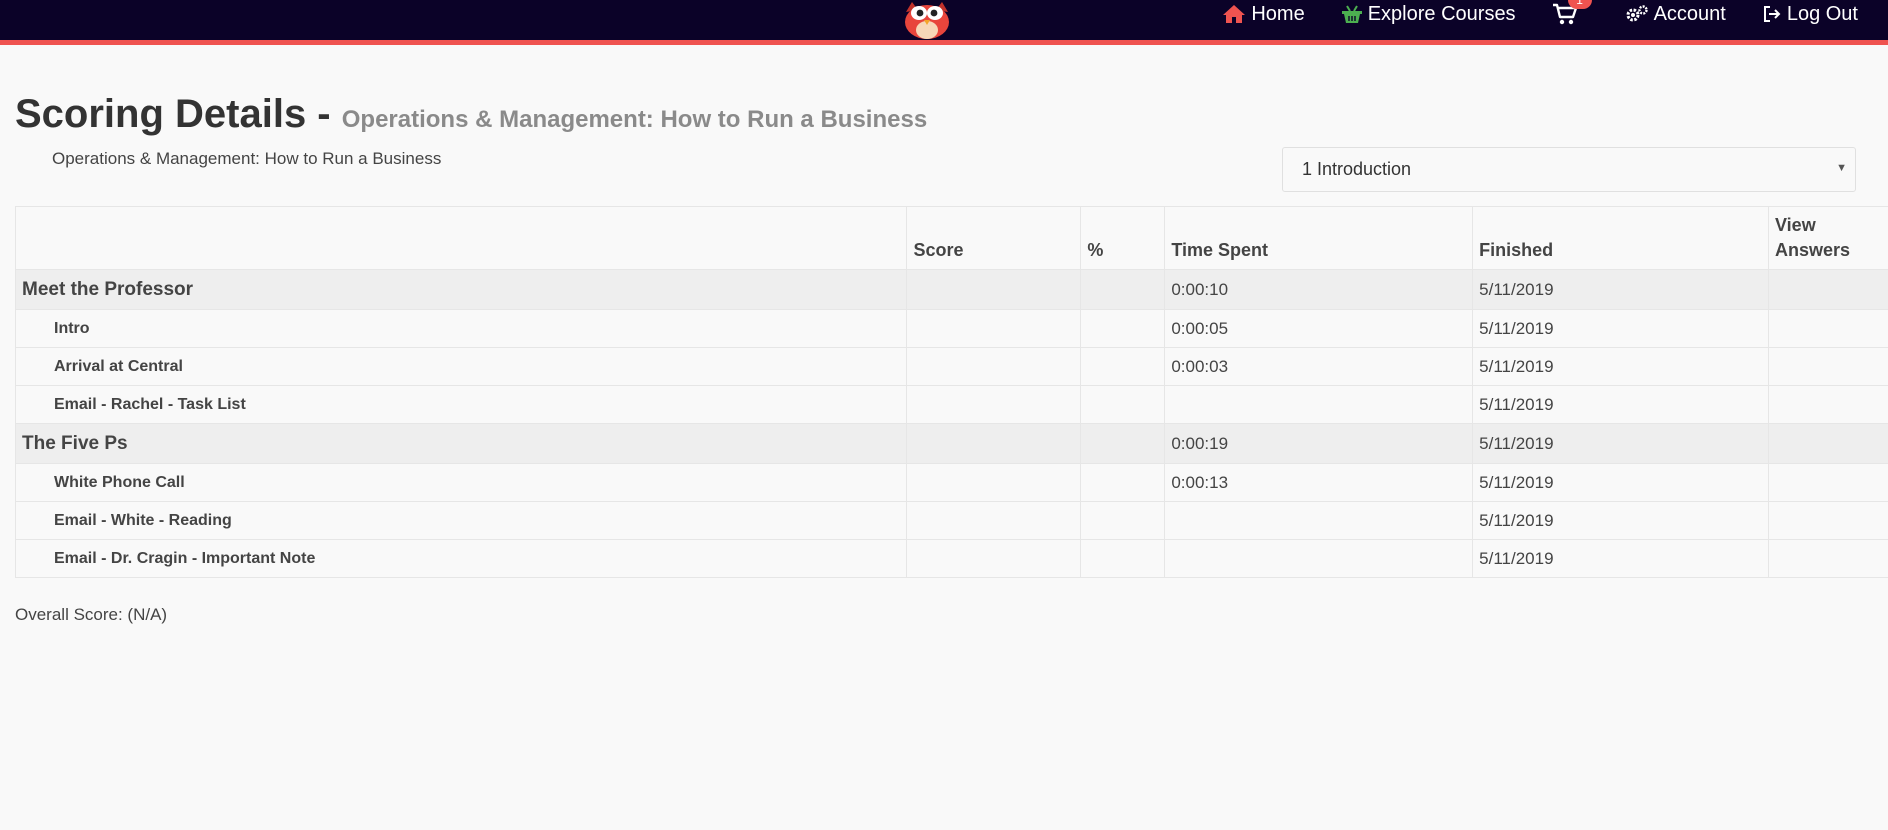  I want to click on nav-cart-link: 1, so click(1572, 12).